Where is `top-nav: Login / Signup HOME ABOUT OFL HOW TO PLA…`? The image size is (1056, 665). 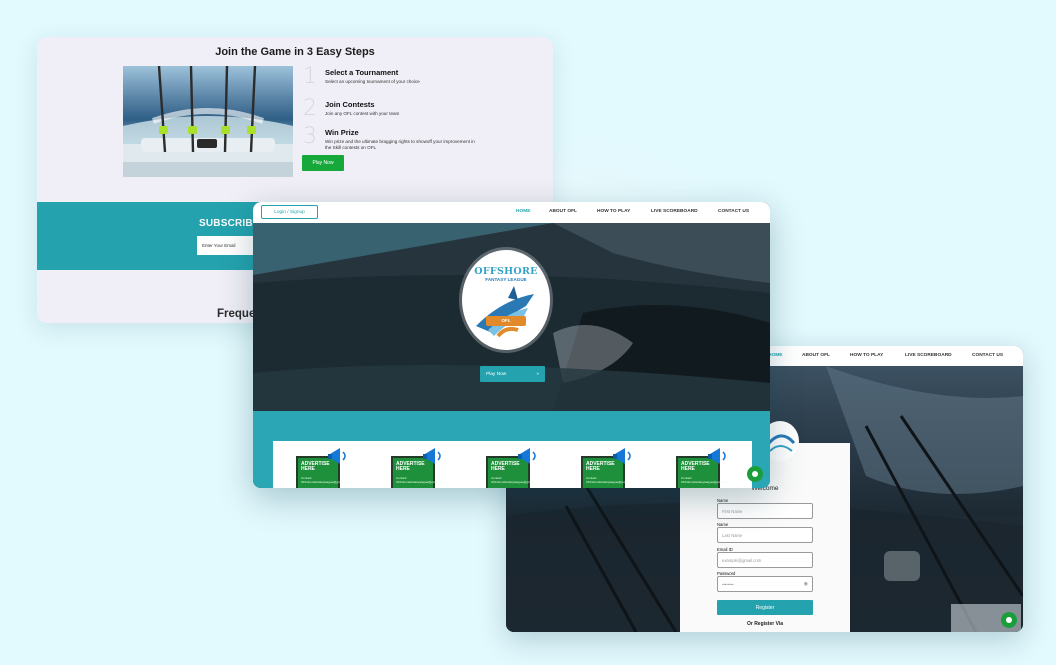 top-nav: Login / Signup HOME ABOUT OFL HOW TO PLA… is located at coordinates (511, 212).